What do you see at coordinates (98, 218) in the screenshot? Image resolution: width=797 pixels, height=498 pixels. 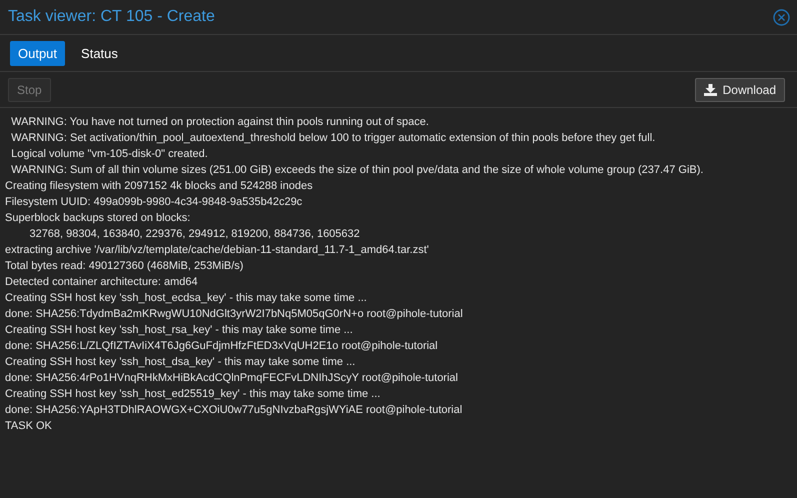 I see `log-line: Superblock backups stored on blocks:` at bounding box center [98, 218].